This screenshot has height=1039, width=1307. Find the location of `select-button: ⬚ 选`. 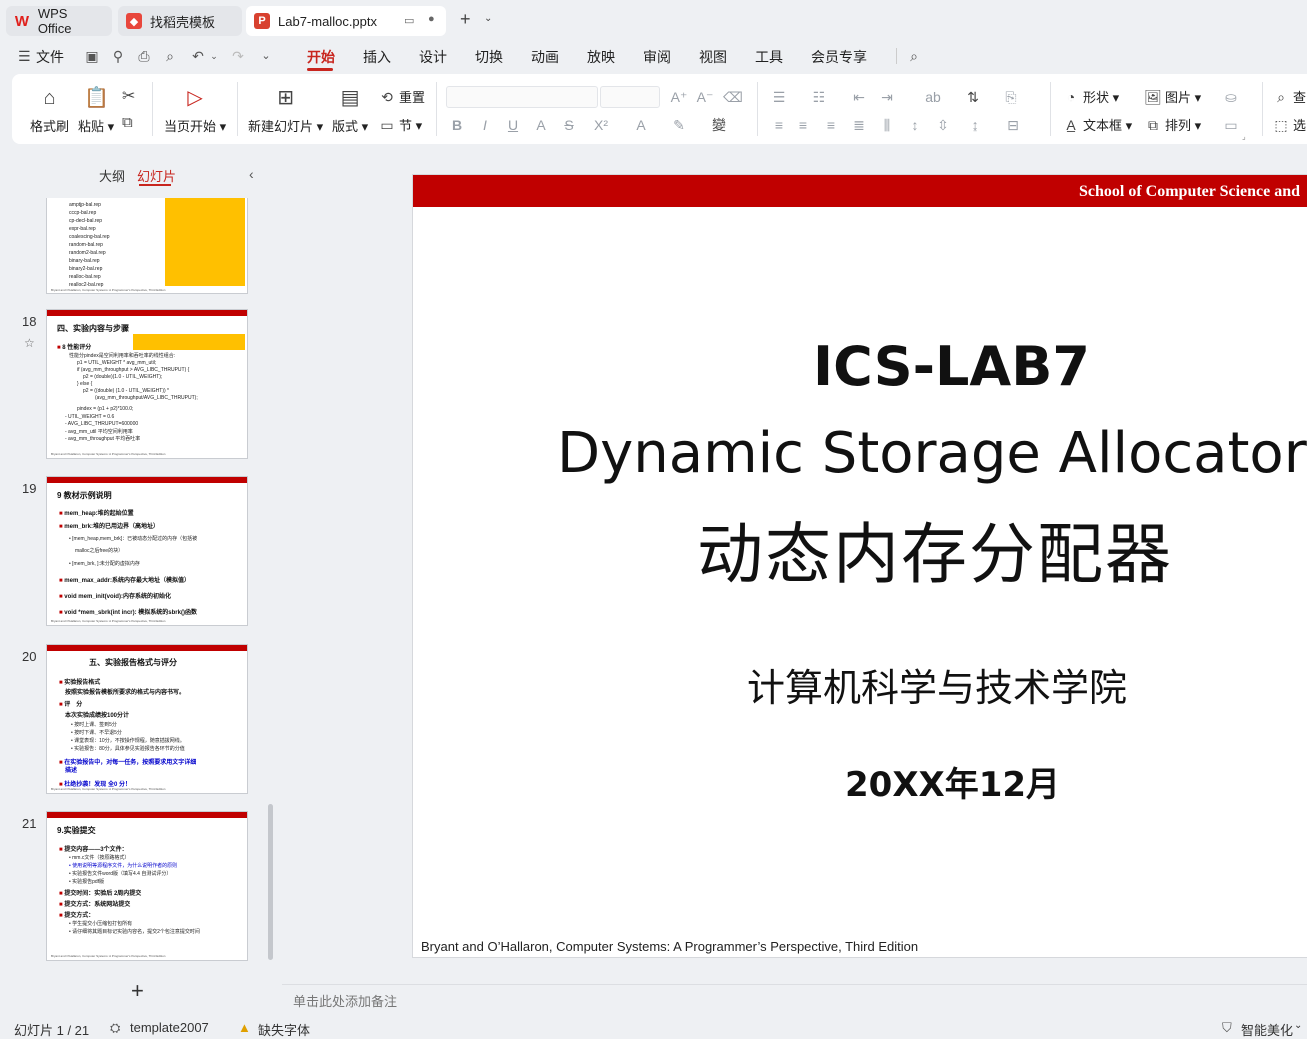

select-button: ⬚ 选 is located at coordinates (1289, 124).